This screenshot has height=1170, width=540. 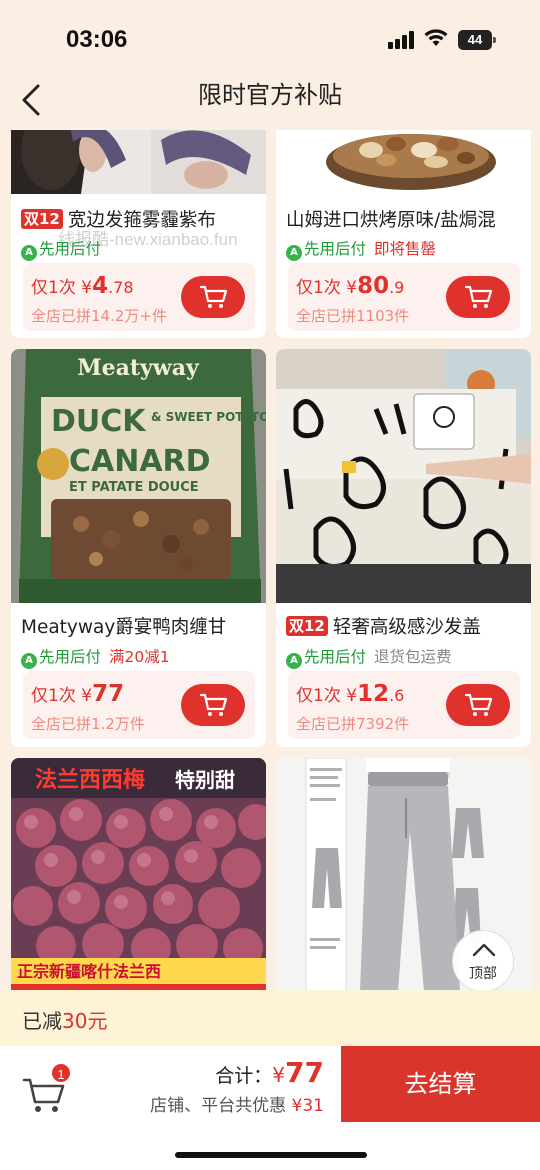 I want to click on image-brand-text: Meatyway, so click(x=138, y=368).